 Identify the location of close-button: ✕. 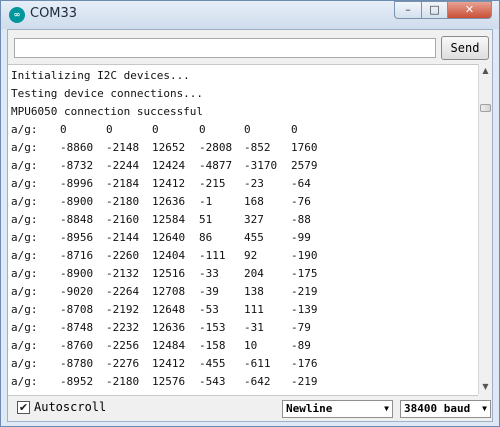
(469, 10).